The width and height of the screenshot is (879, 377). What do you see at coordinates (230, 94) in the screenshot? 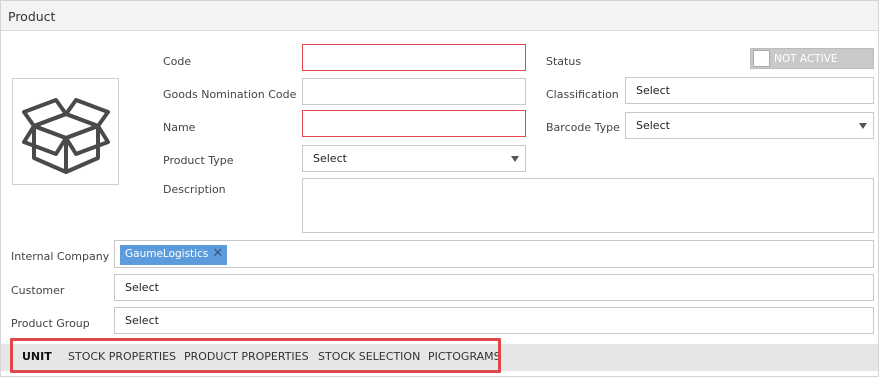
I see `goods-nomination-code-label: Goods Nomination Code` at bounding box center [230, 94].